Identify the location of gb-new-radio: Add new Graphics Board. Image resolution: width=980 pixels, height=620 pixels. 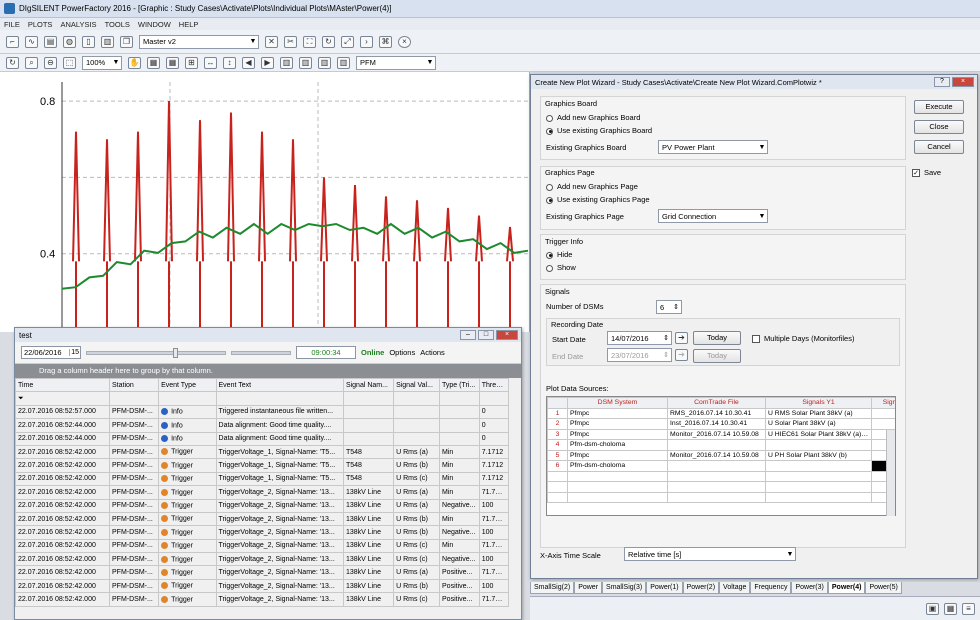
(593, 117).